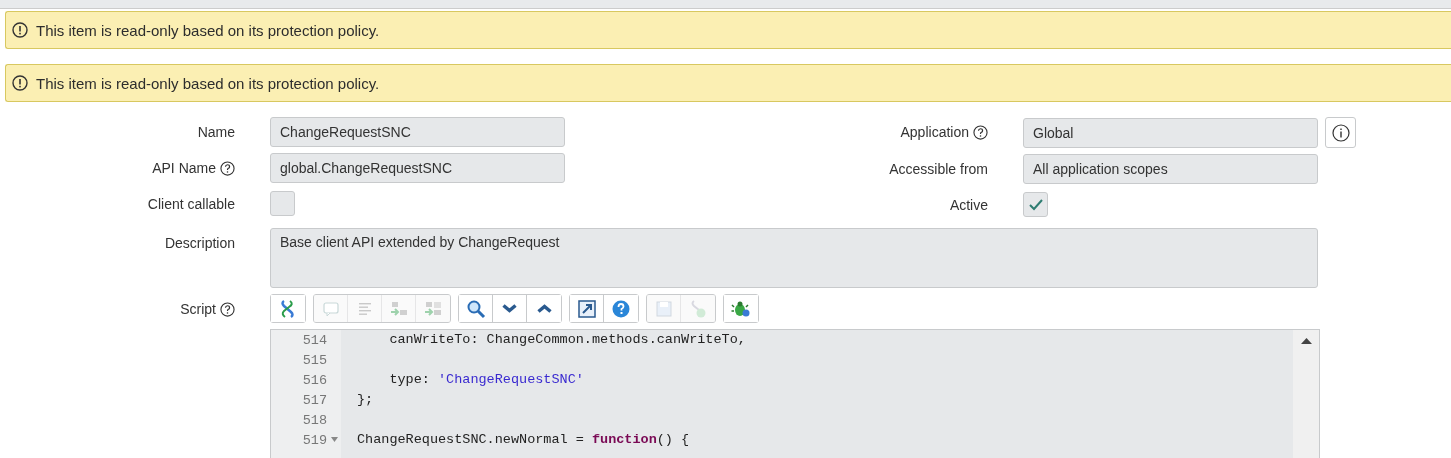 This screenshot has width=1451, height=458. What do you see at coordinates (934, 132) in the screenshot?
I see `field-label: Application` at bounding box center [934, 132].